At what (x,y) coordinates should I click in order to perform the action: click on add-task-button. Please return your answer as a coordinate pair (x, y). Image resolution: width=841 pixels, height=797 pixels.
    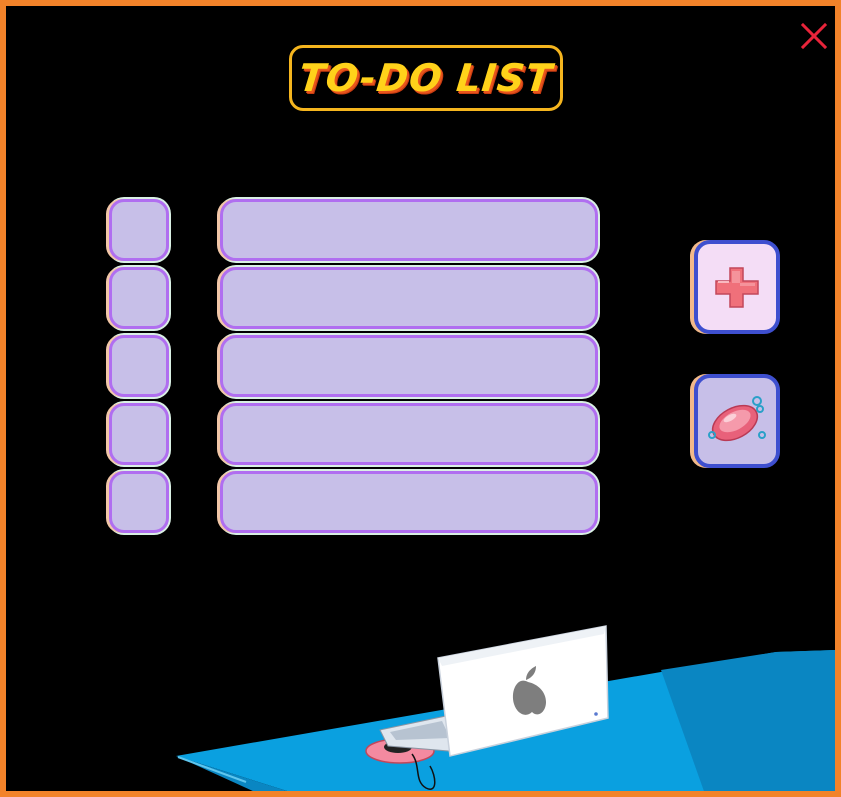
    Looking at the image, I should click on (737, 287).